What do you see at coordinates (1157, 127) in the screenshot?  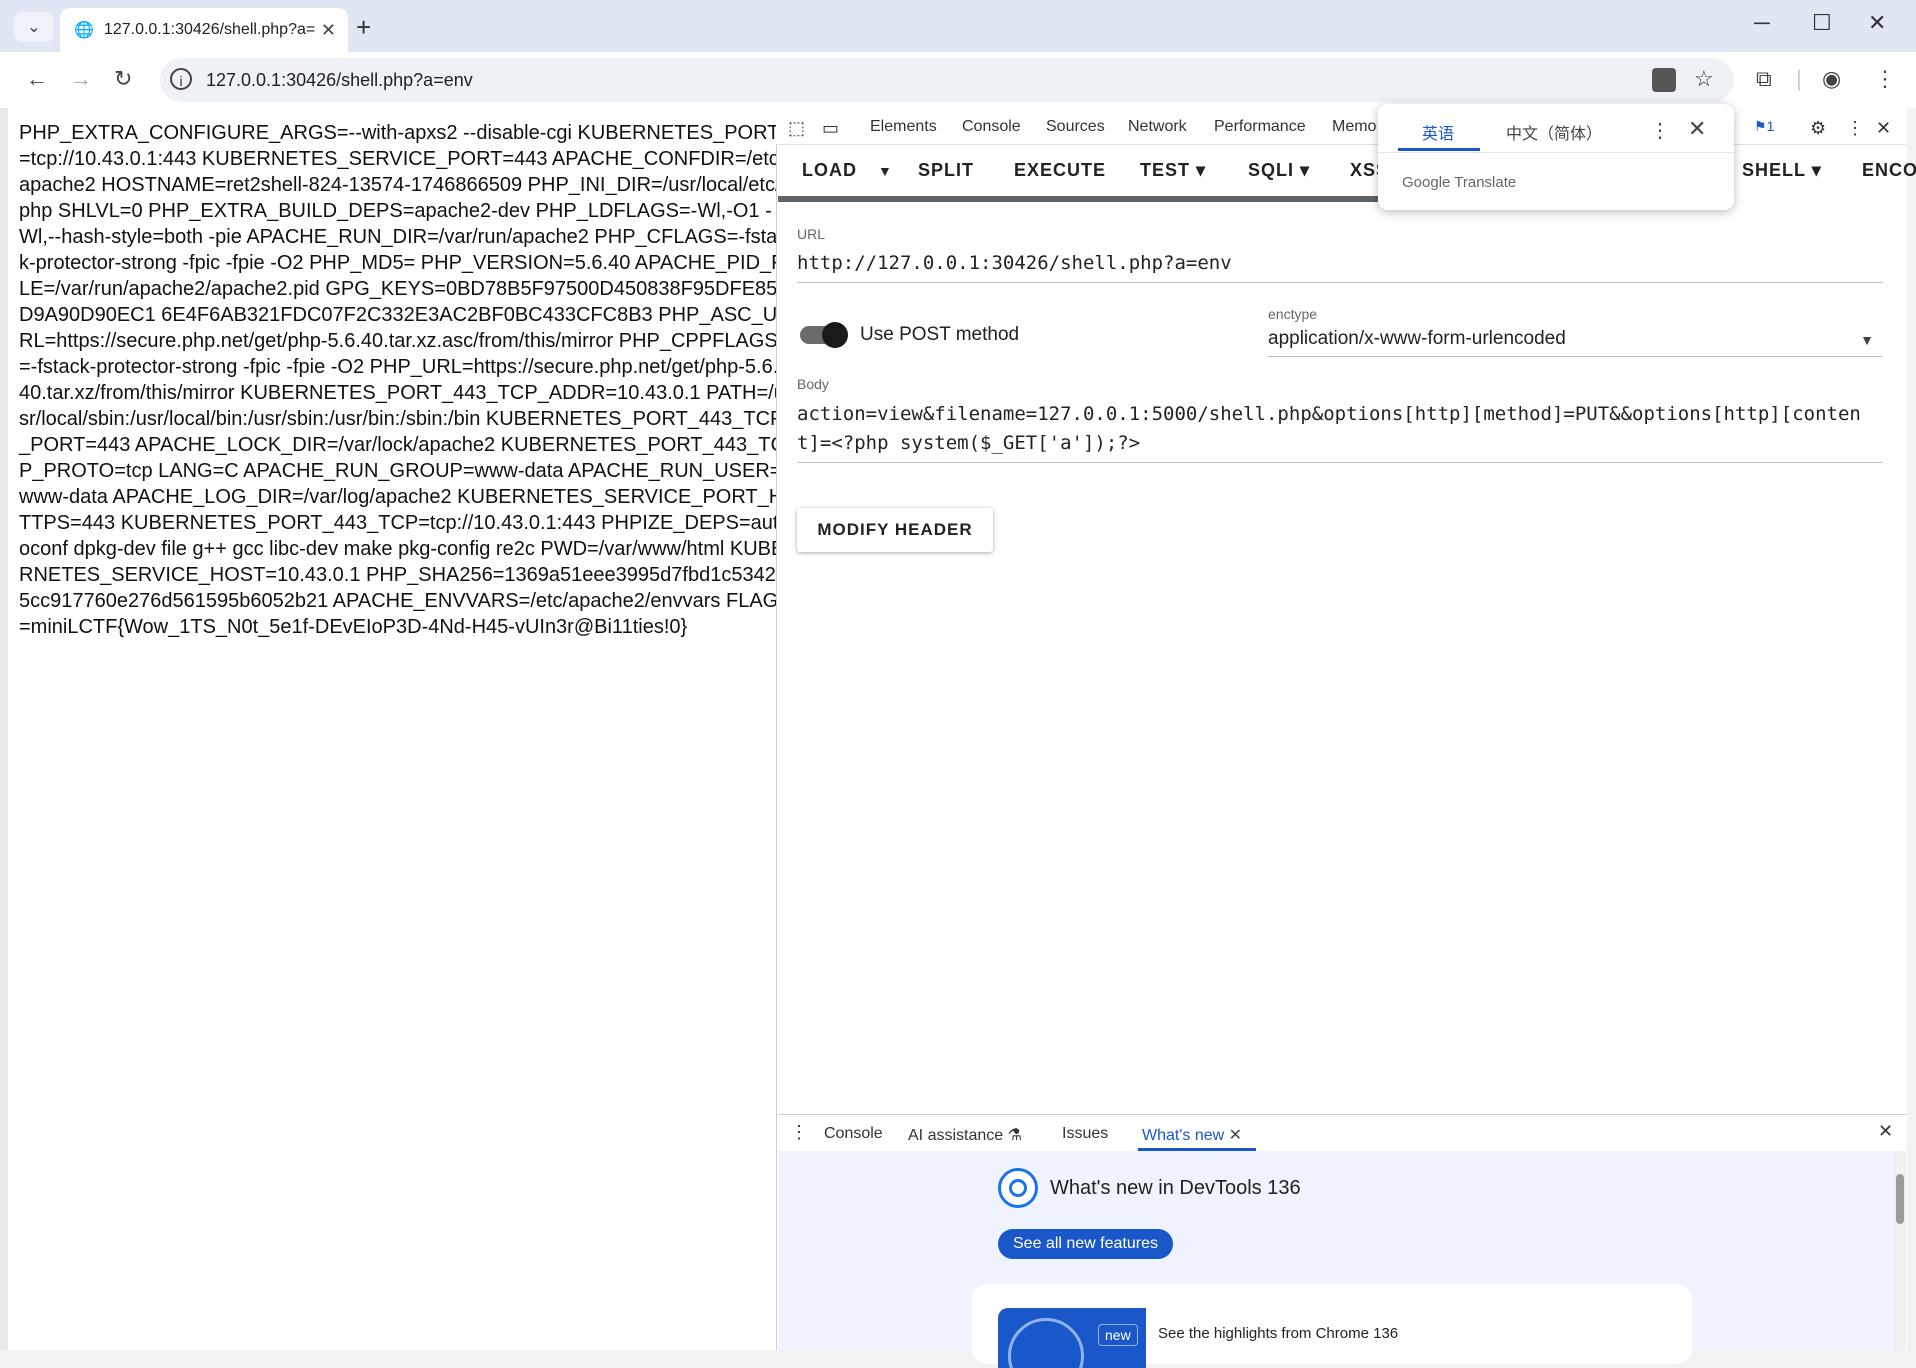 I see `devtools-tab-network: Network` at bounding box center [1157, 127].